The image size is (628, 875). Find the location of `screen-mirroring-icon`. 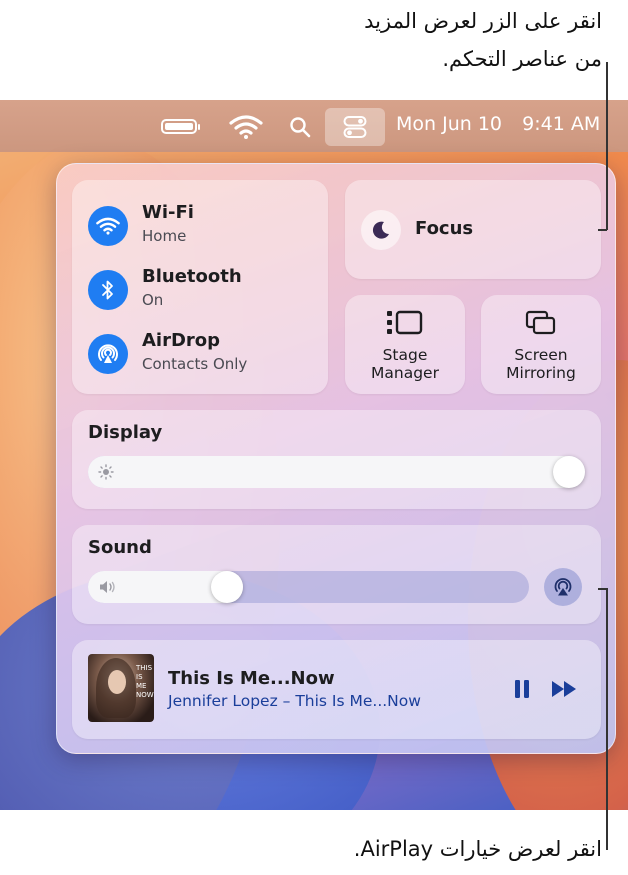

screen-mirroring-icon is located at coordinates (540, 322).